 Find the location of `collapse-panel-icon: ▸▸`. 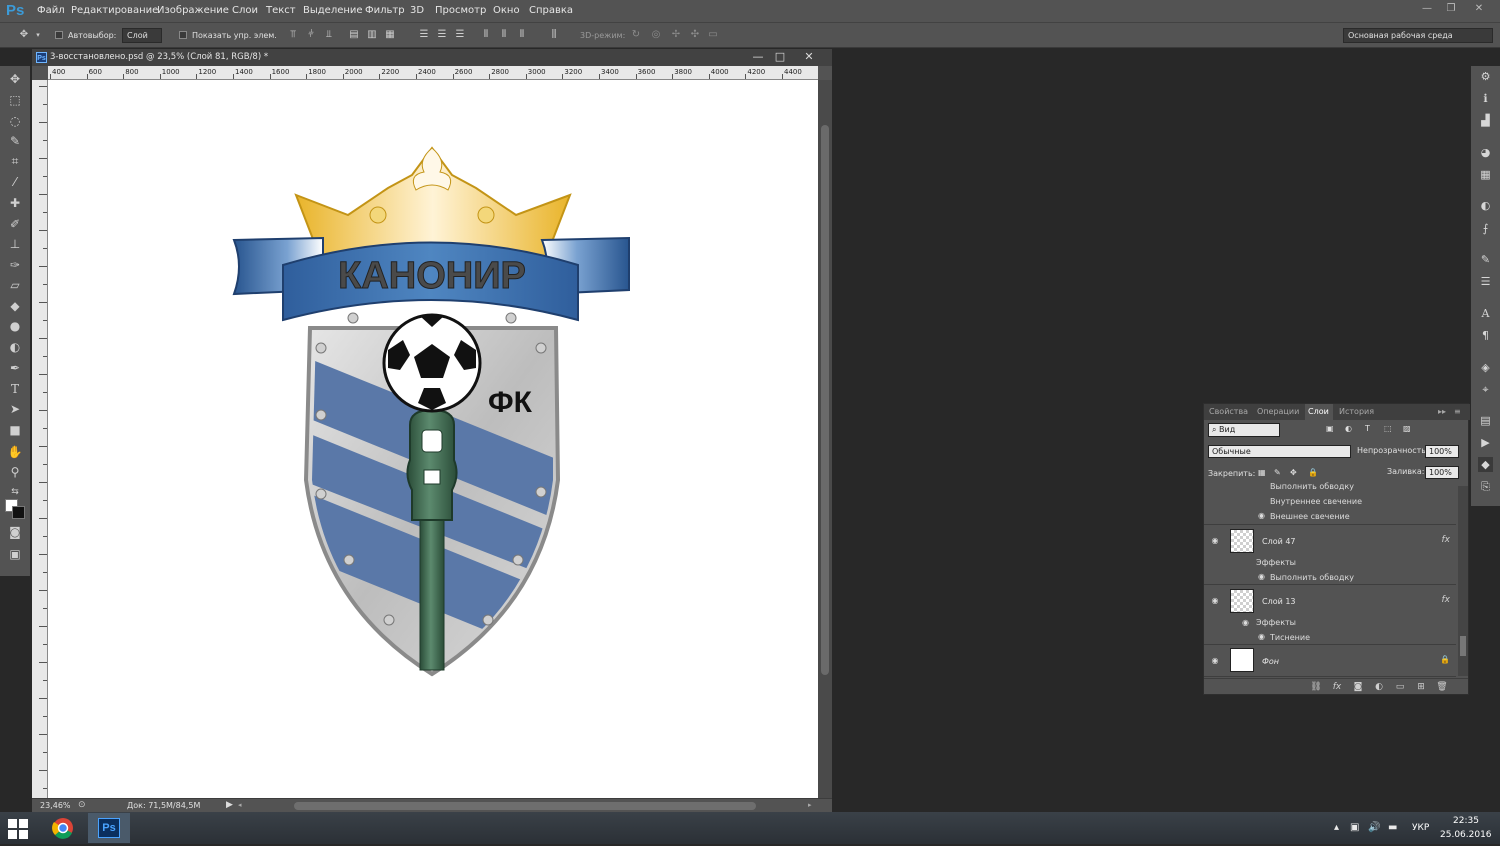

collapse-panel-icon: ▸▸ is located at coordinates (1442, 411).